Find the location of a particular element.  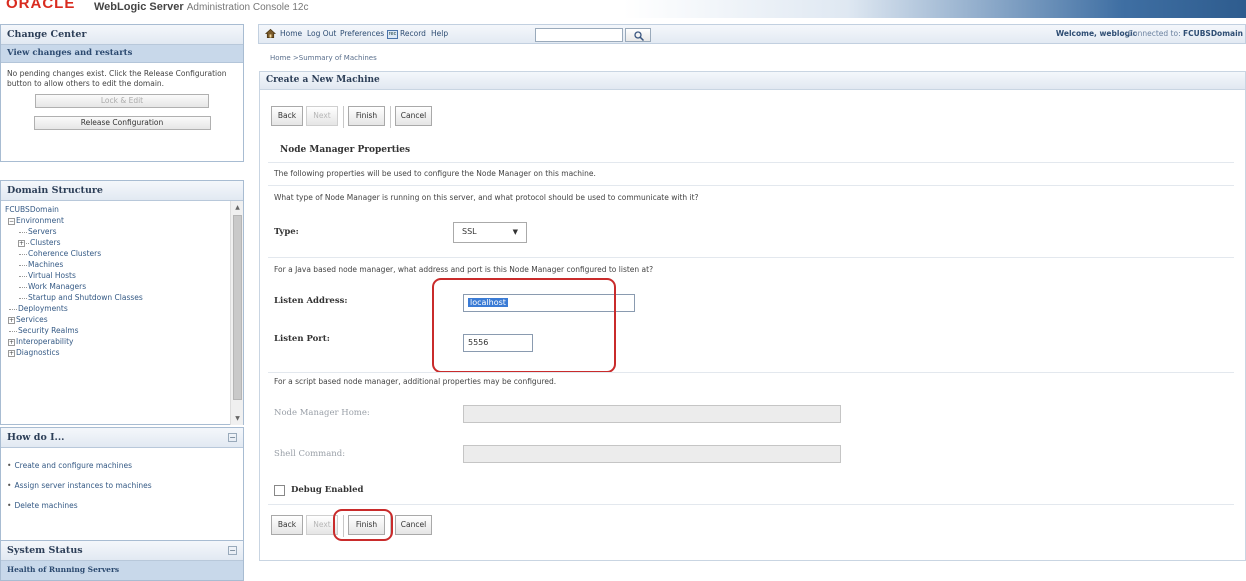

connected-to: Connected to: FCUBSDomain is located at coordinates (1185, 33).